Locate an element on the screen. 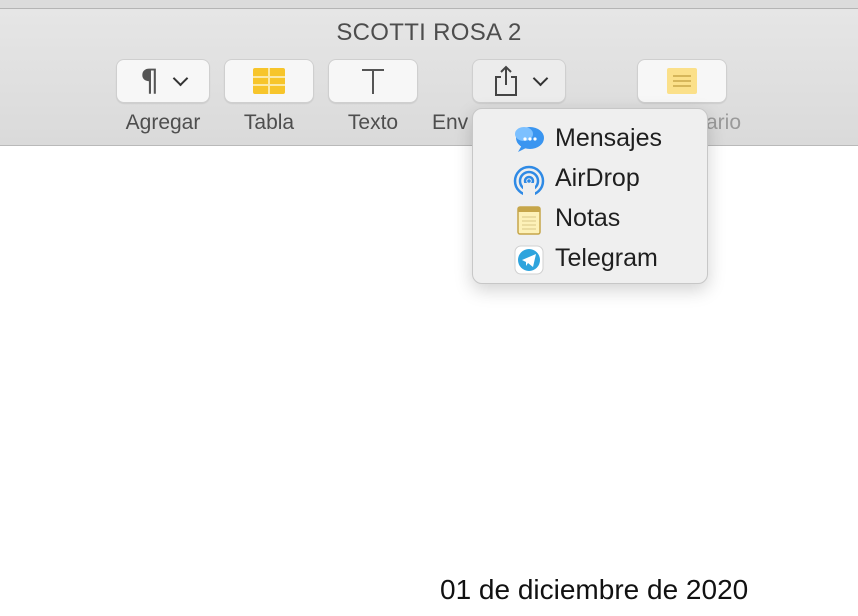 The width and height of the screenshot is (858, 616). window-title: SCOTTI ROSA 2 is located at coordinates (429, 32).